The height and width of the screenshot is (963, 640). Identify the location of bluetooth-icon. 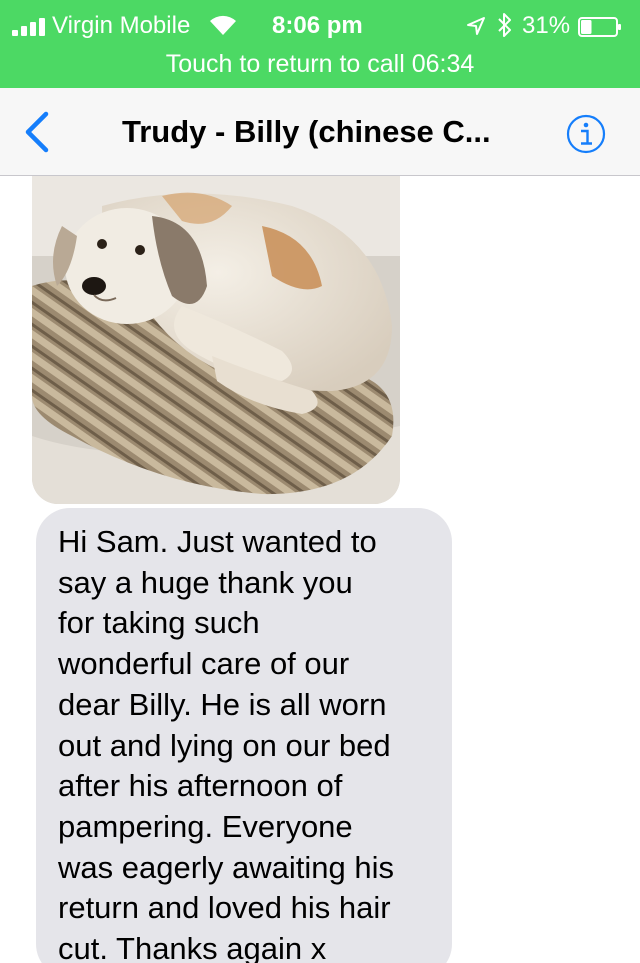
(504, 25).